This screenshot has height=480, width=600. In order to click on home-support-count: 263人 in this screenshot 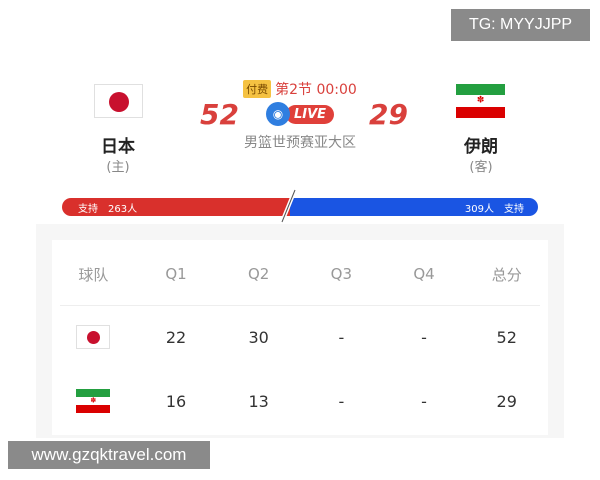, I will do `click(123, 209)`.